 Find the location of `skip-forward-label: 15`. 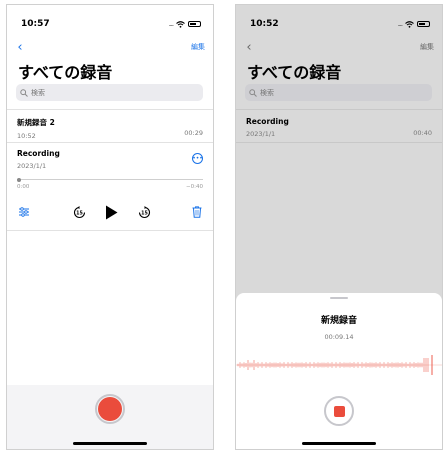

skip-forward-label: 15 is located at coordinates (144, 213).